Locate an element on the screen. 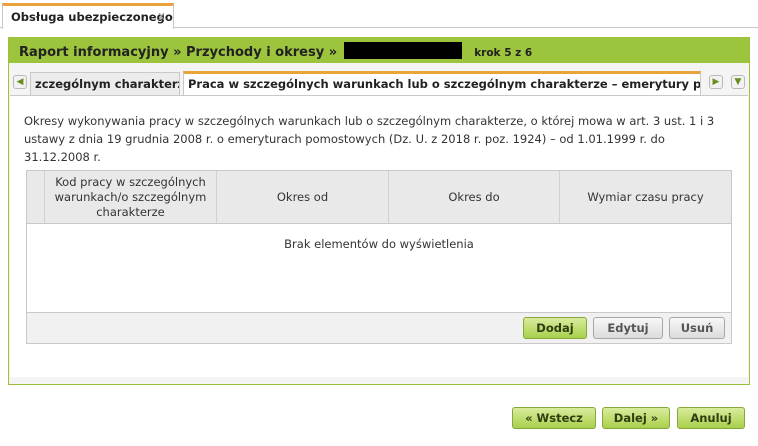 Image resolution: width=758 pixels, height=446 pixels. tab-szczegolnym-charakterze: zczególnym charakterze is located at coordinates (105, 83).